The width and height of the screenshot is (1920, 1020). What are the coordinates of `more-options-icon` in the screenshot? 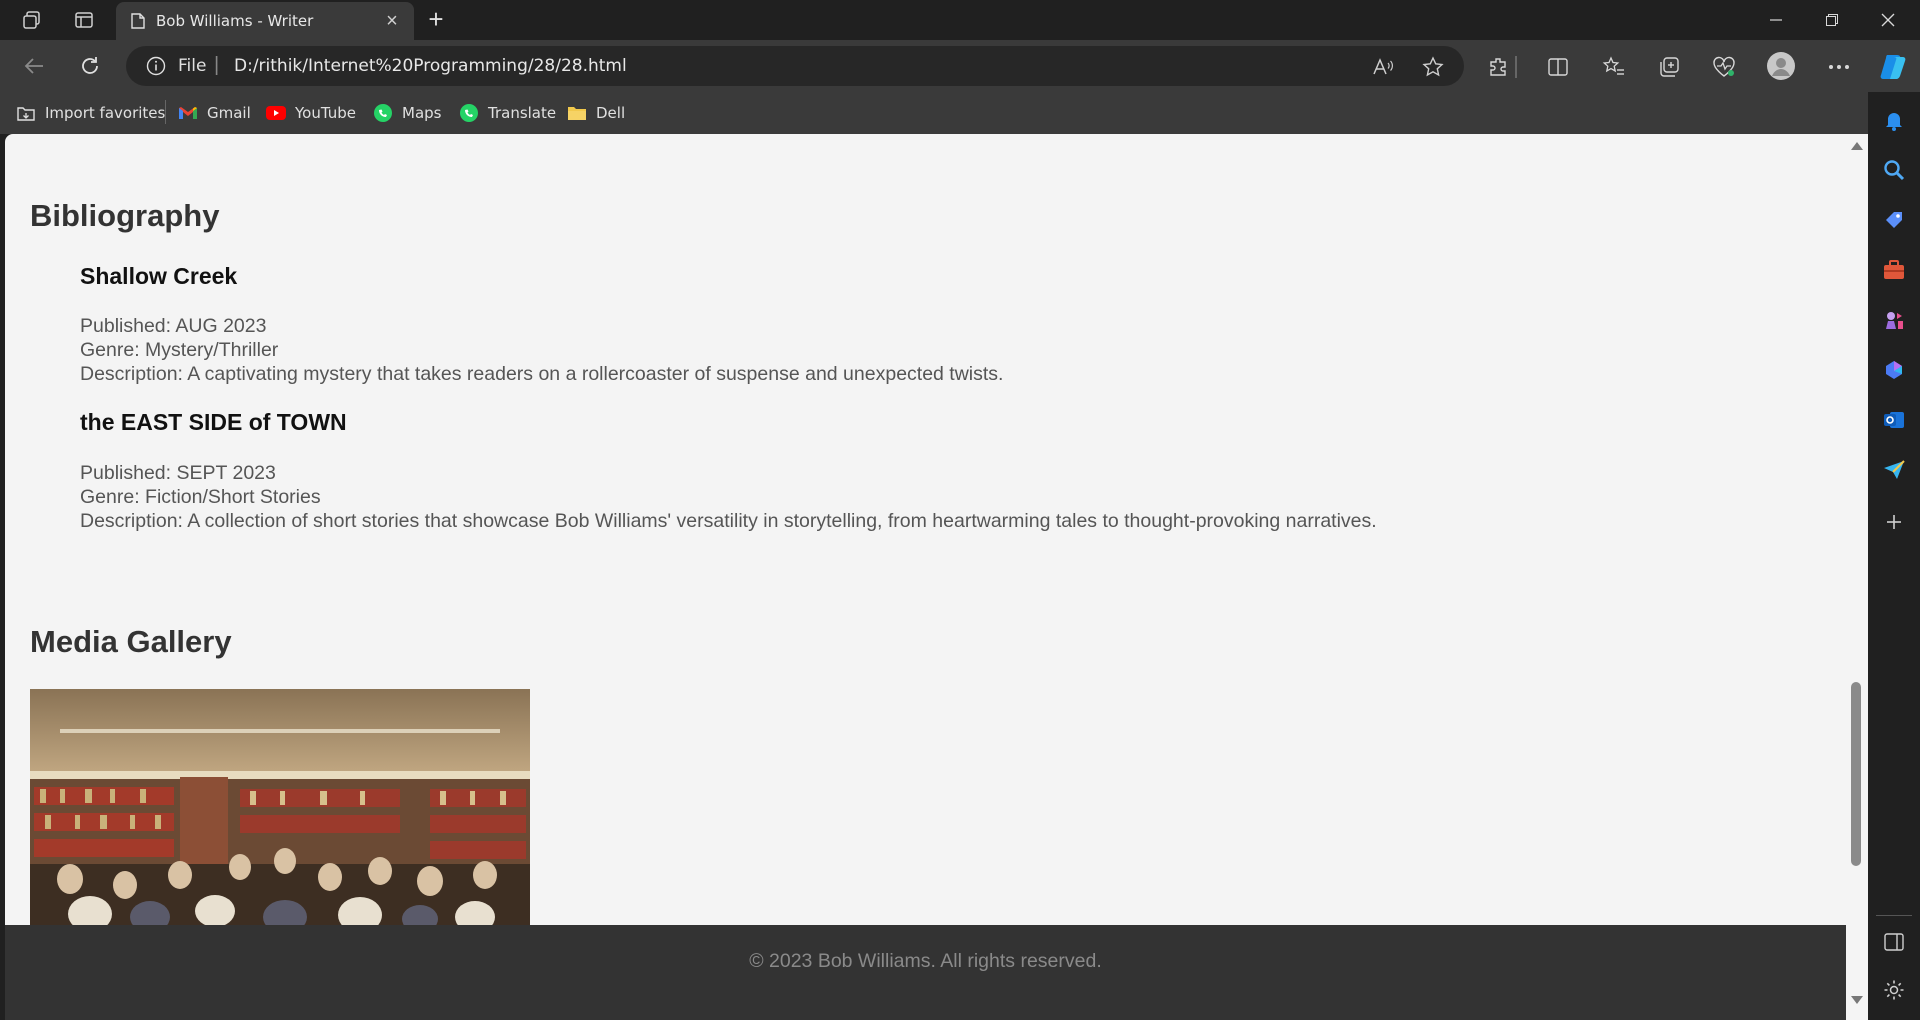 It's located at (1839, 67).